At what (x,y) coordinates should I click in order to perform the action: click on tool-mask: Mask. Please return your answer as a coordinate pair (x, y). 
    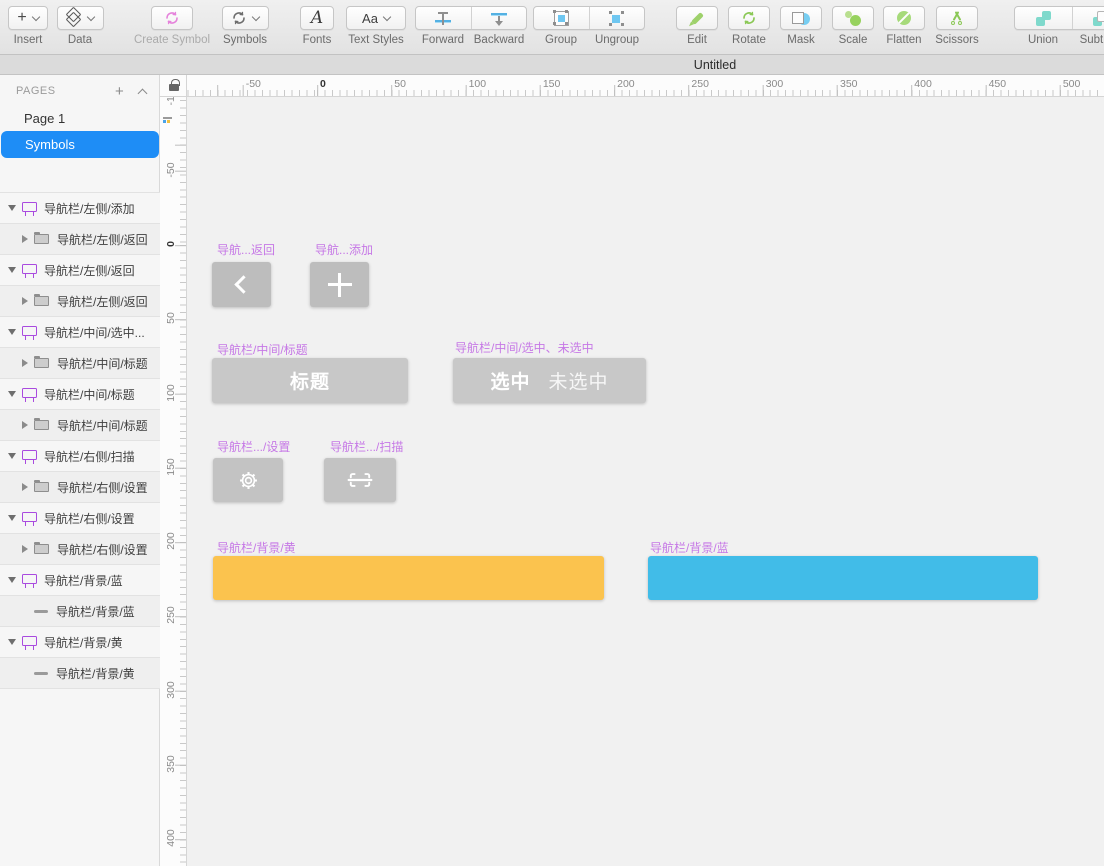
    Looking at the image, I should click on (801, 23).